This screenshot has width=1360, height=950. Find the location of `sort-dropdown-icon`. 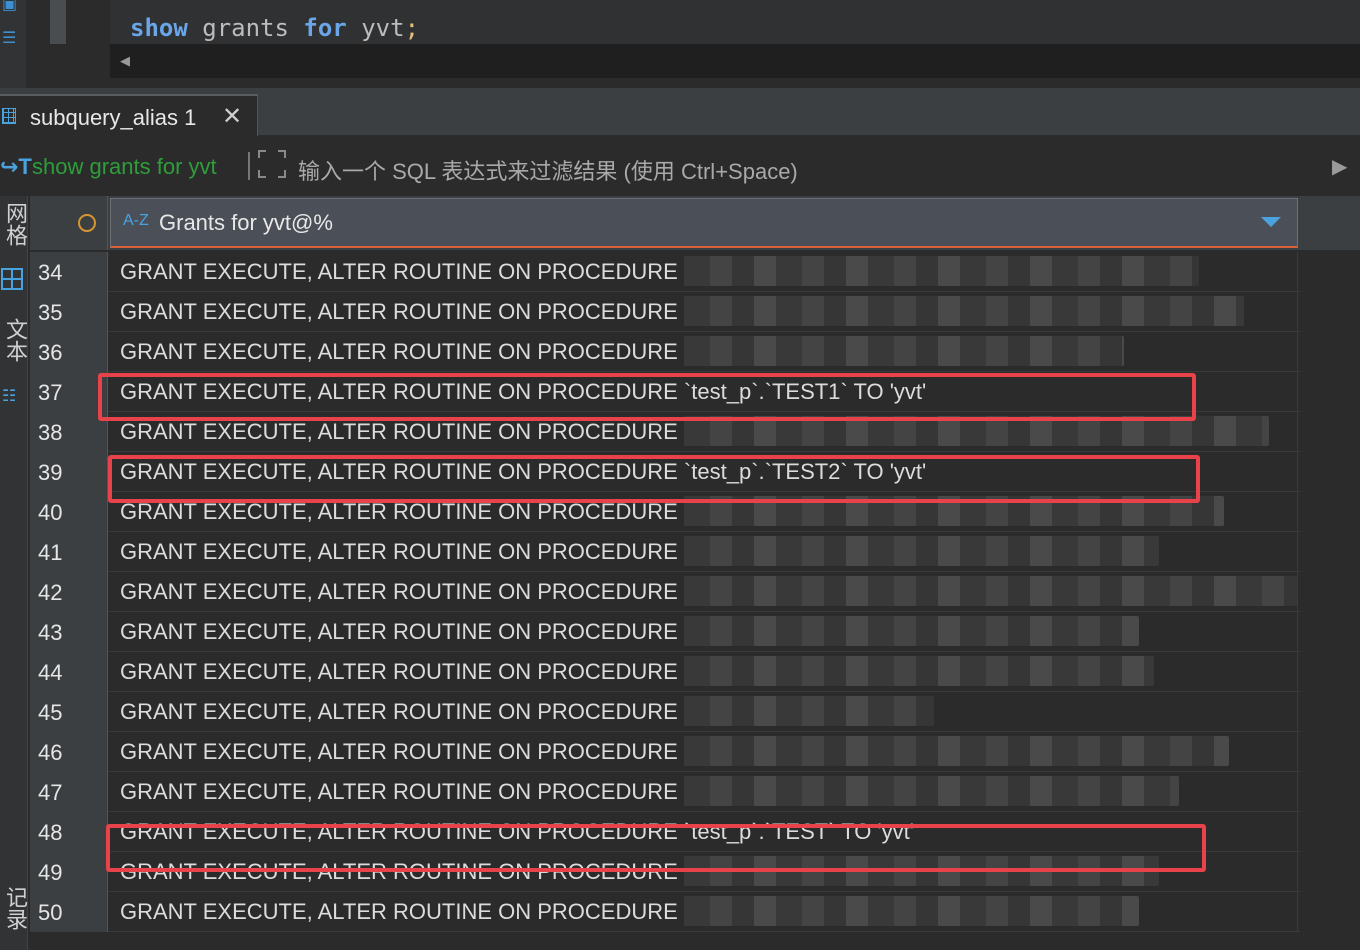

sort-dropdown-icon is located at coordinates (1271, 222).